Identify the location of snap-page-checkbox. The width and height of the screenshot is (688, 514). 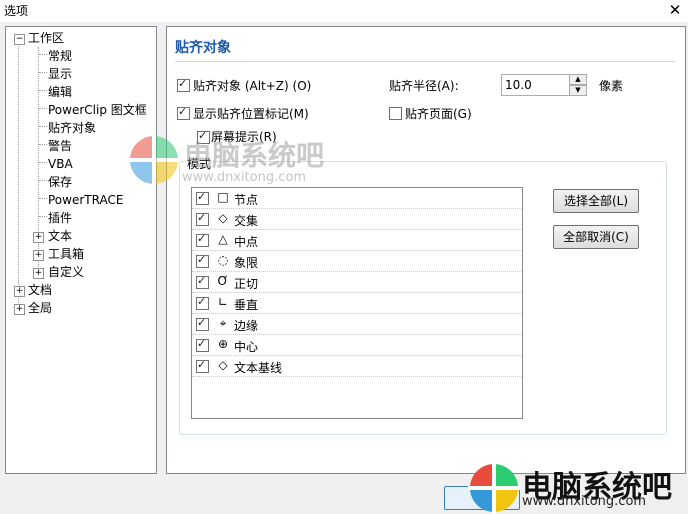
(395, 113).